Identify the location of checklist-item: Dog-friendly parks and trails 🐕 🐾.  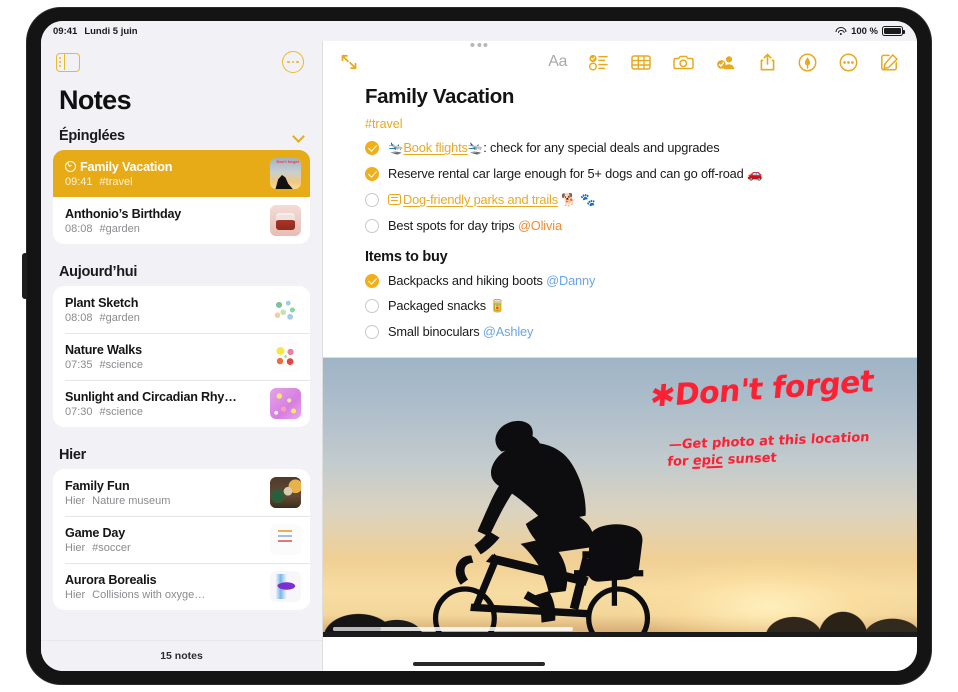
(621, 200).